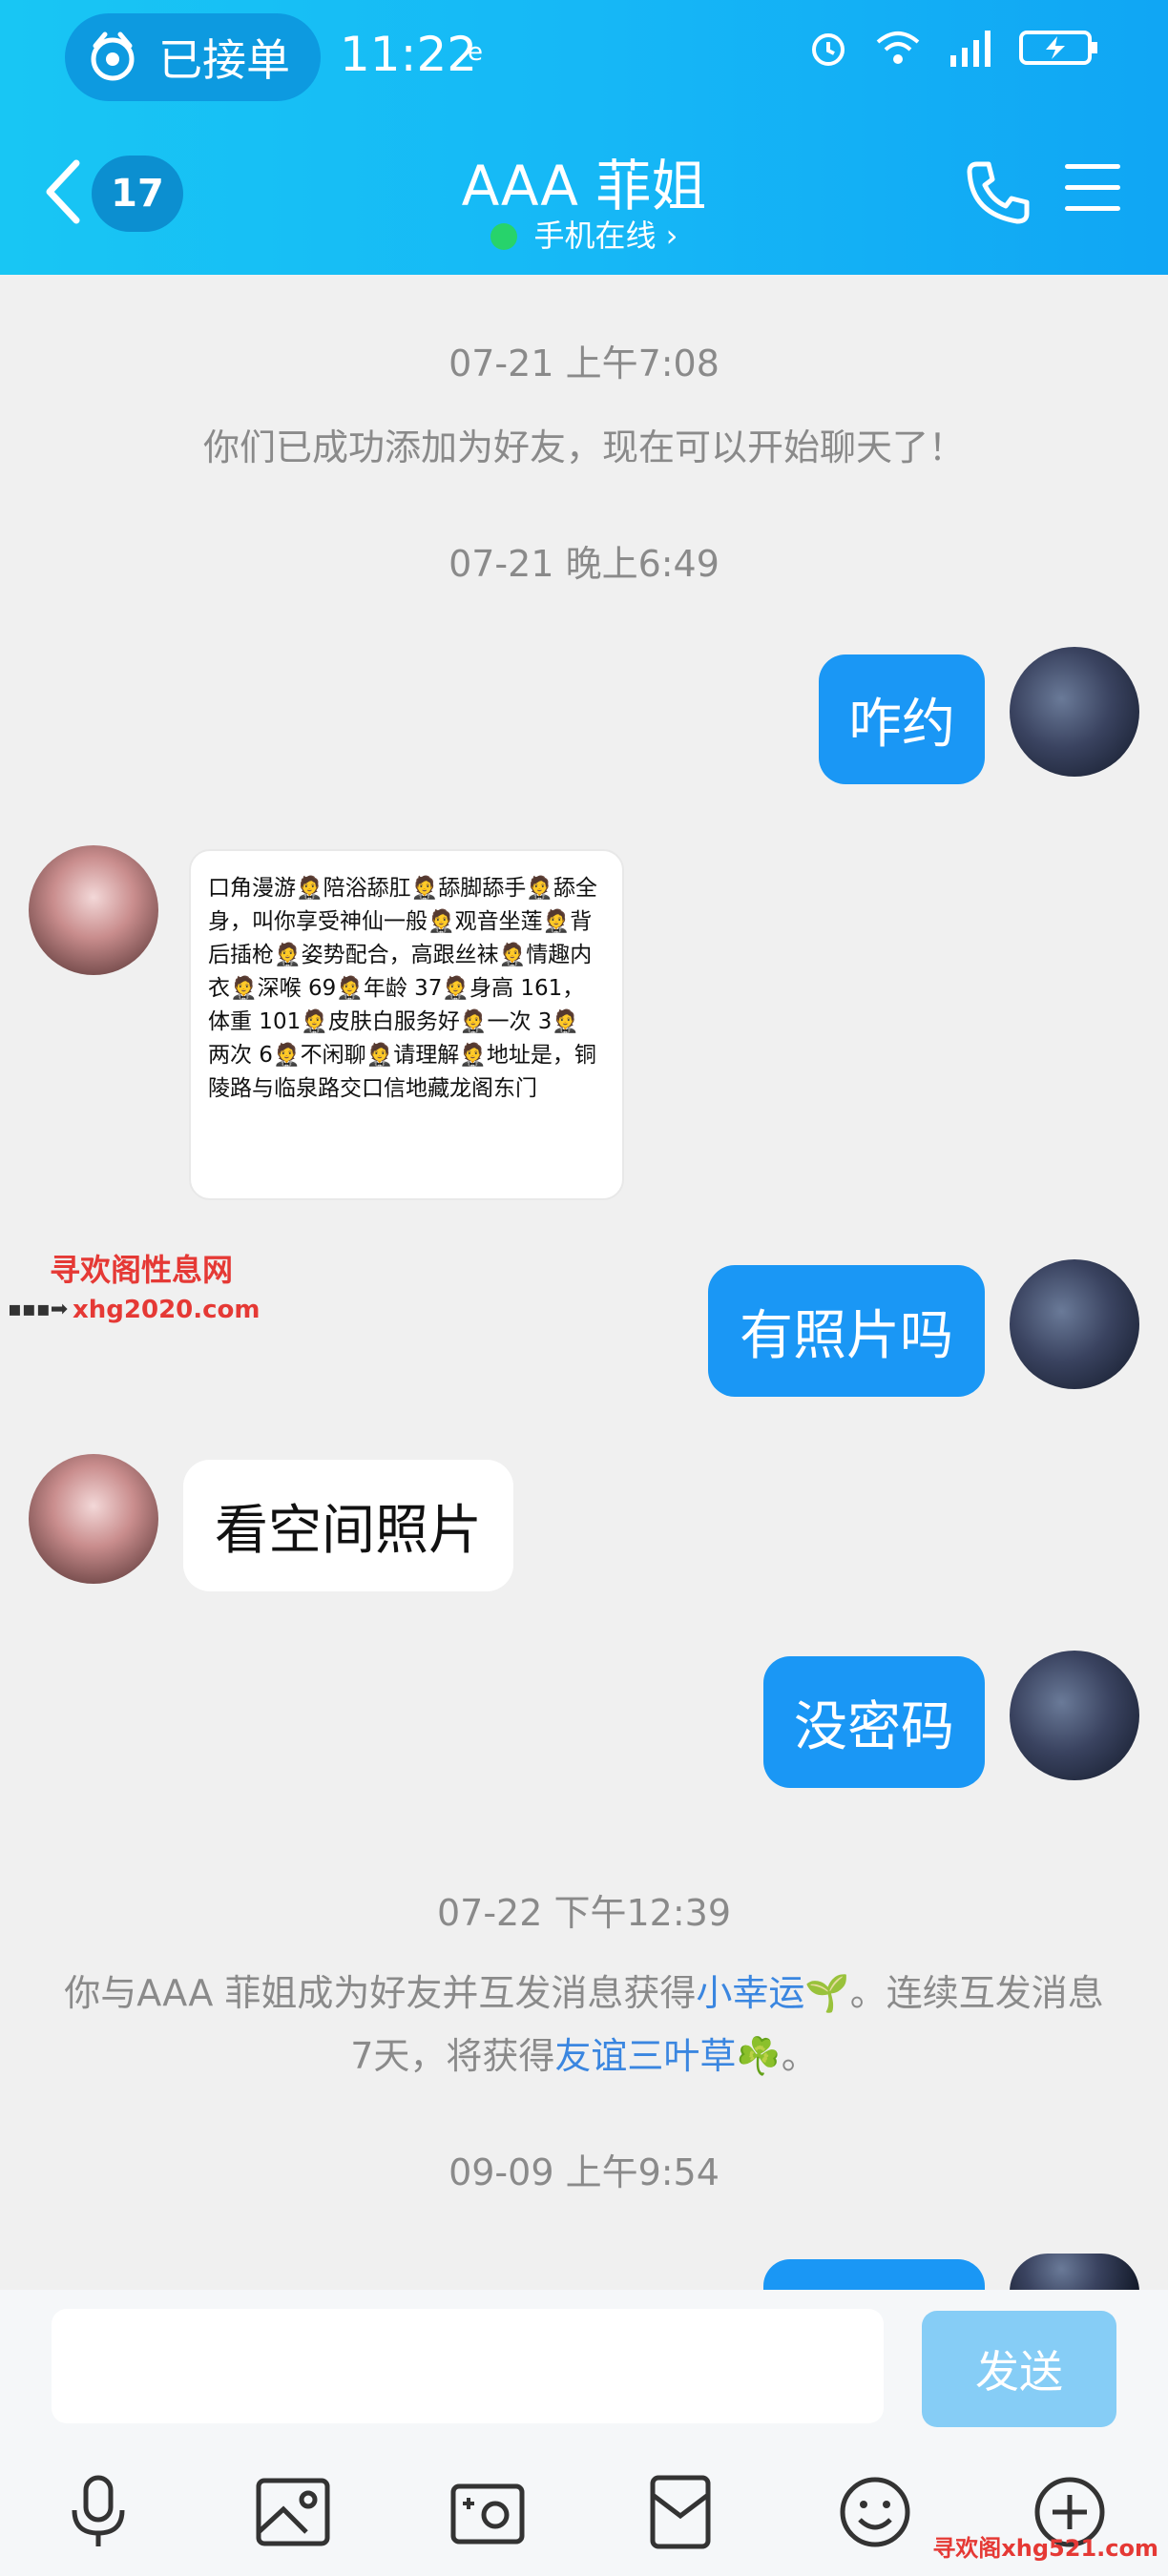 Image resolution: width=1168 pixels, height=2576 pixels. Describe the element at coordinates (680, 2512) in the screenshot. I see `red-packet-icon` at that location.